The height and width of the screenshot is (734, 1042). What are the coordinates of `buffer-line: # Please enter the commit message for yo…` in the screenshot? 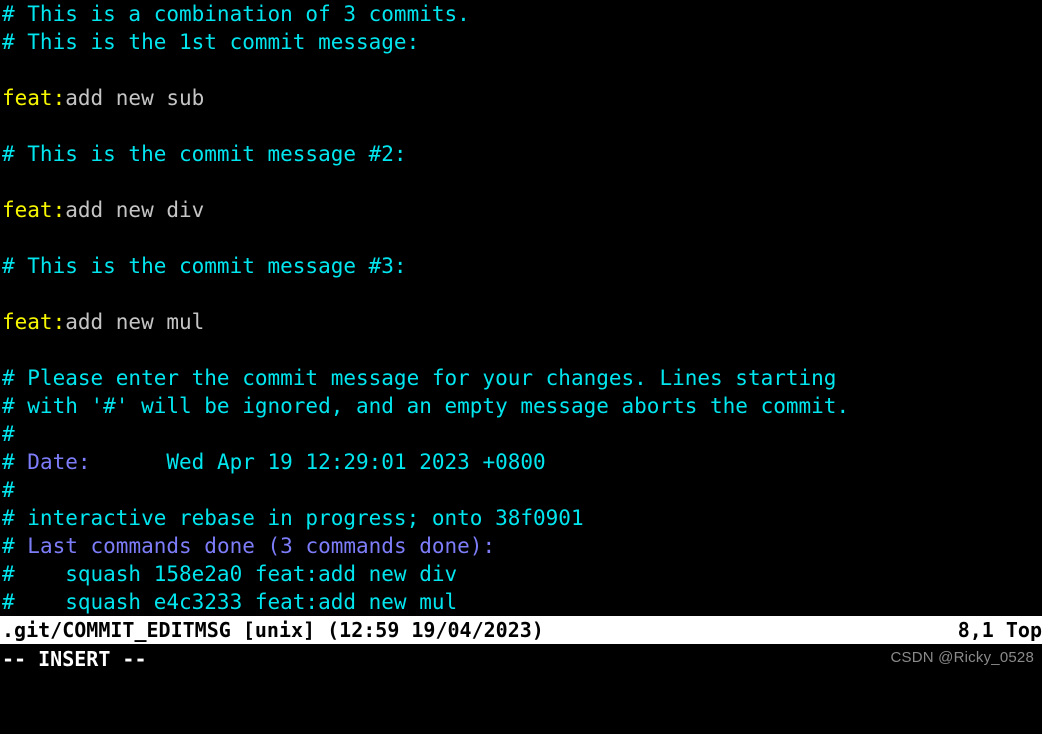 It's located at (521, 378).